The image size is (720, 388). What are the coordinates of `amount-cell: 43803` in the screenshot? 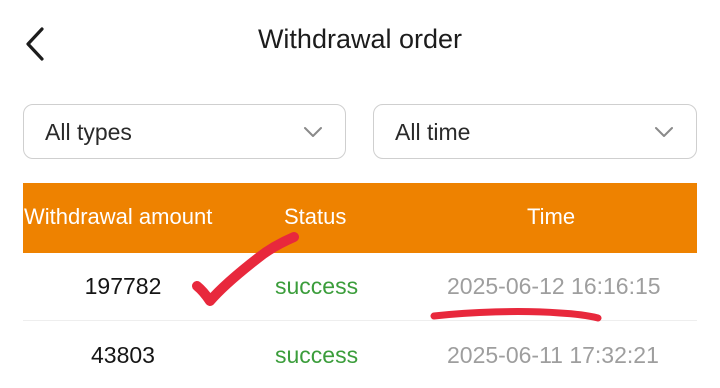 It's located at (123, 355).